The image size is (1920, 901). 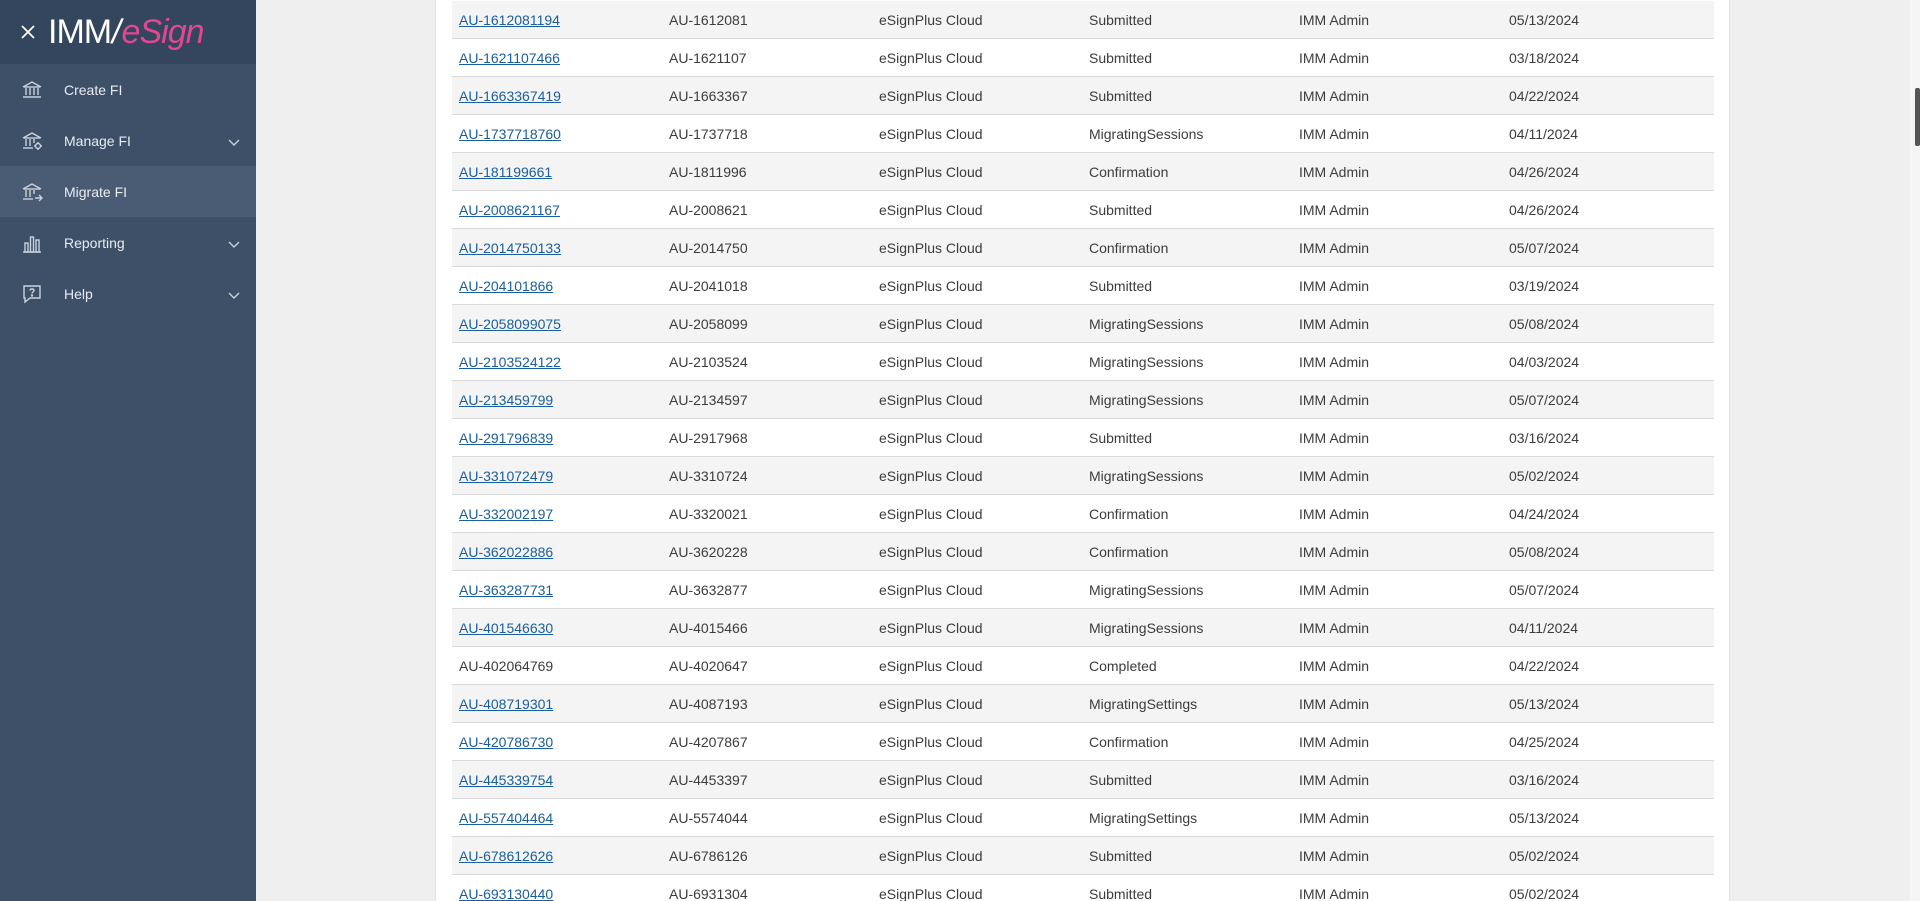 What do you see at coordinates (506, 286) in the screenshot?
I see `migration-id-link: AU-204101866` at bounding box center [506, 286].